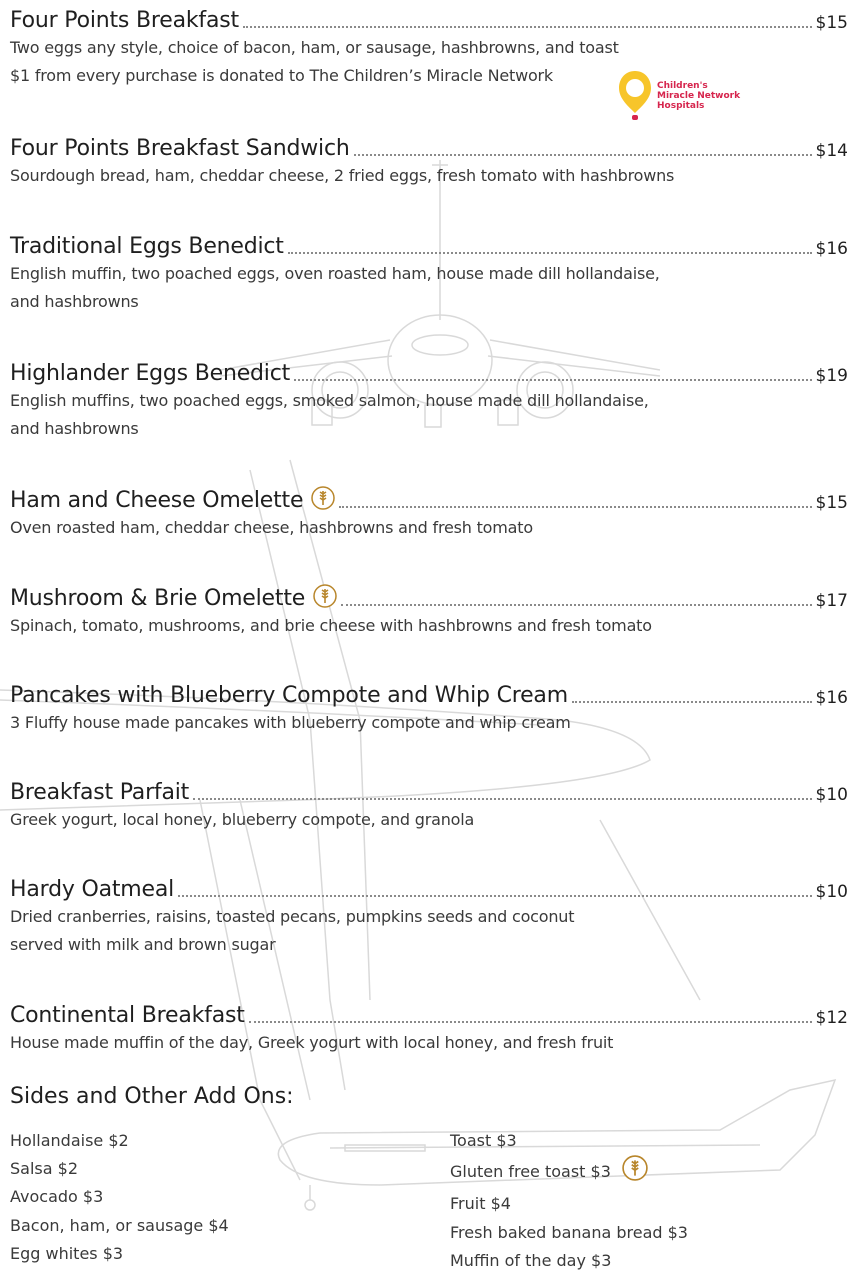 The image size is (850, 1275). What do you see at coordinates (831, 376) in the screenshot?
I see `item-price: $19` at bounding box center [831, 376].